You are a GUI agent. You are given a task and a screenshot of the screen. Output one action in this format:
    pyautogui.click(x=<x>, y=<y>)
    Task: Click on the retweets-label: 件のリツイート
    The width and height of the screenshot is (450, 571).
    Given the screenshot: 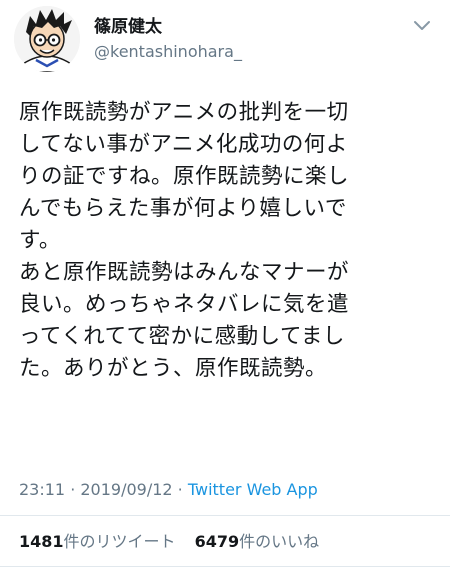 What is the action you would take?
    pyautogui.click(x=119, y=541)
    